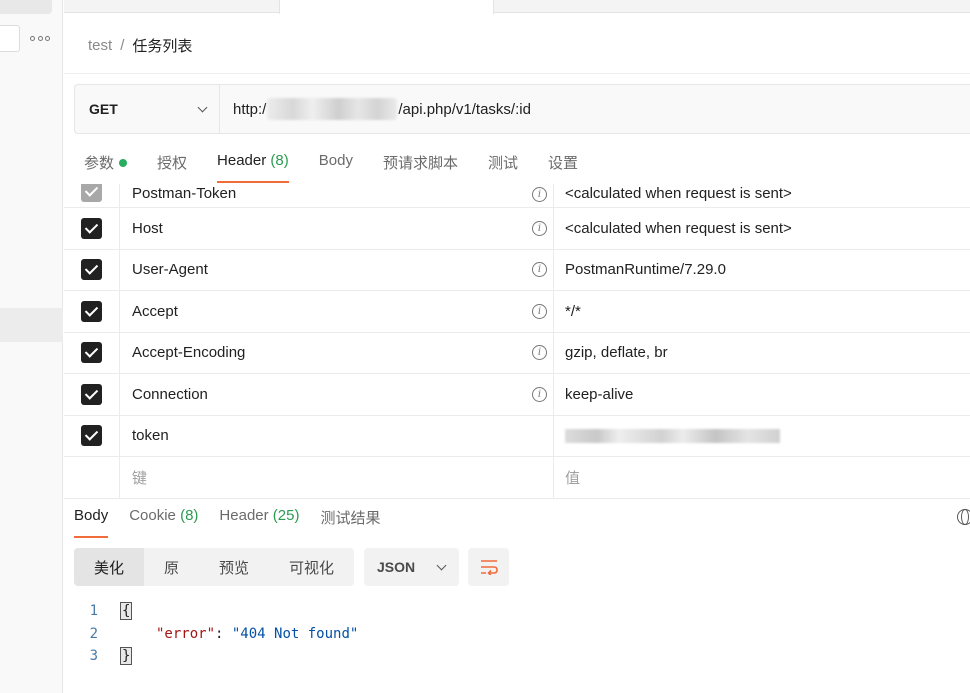 This screenshot has width=970, height=693. Describe the element at coordinates (595, 109) in the screenshot. I see `url-input: http:/ /api.php/v1/tasks/:id` at that location.